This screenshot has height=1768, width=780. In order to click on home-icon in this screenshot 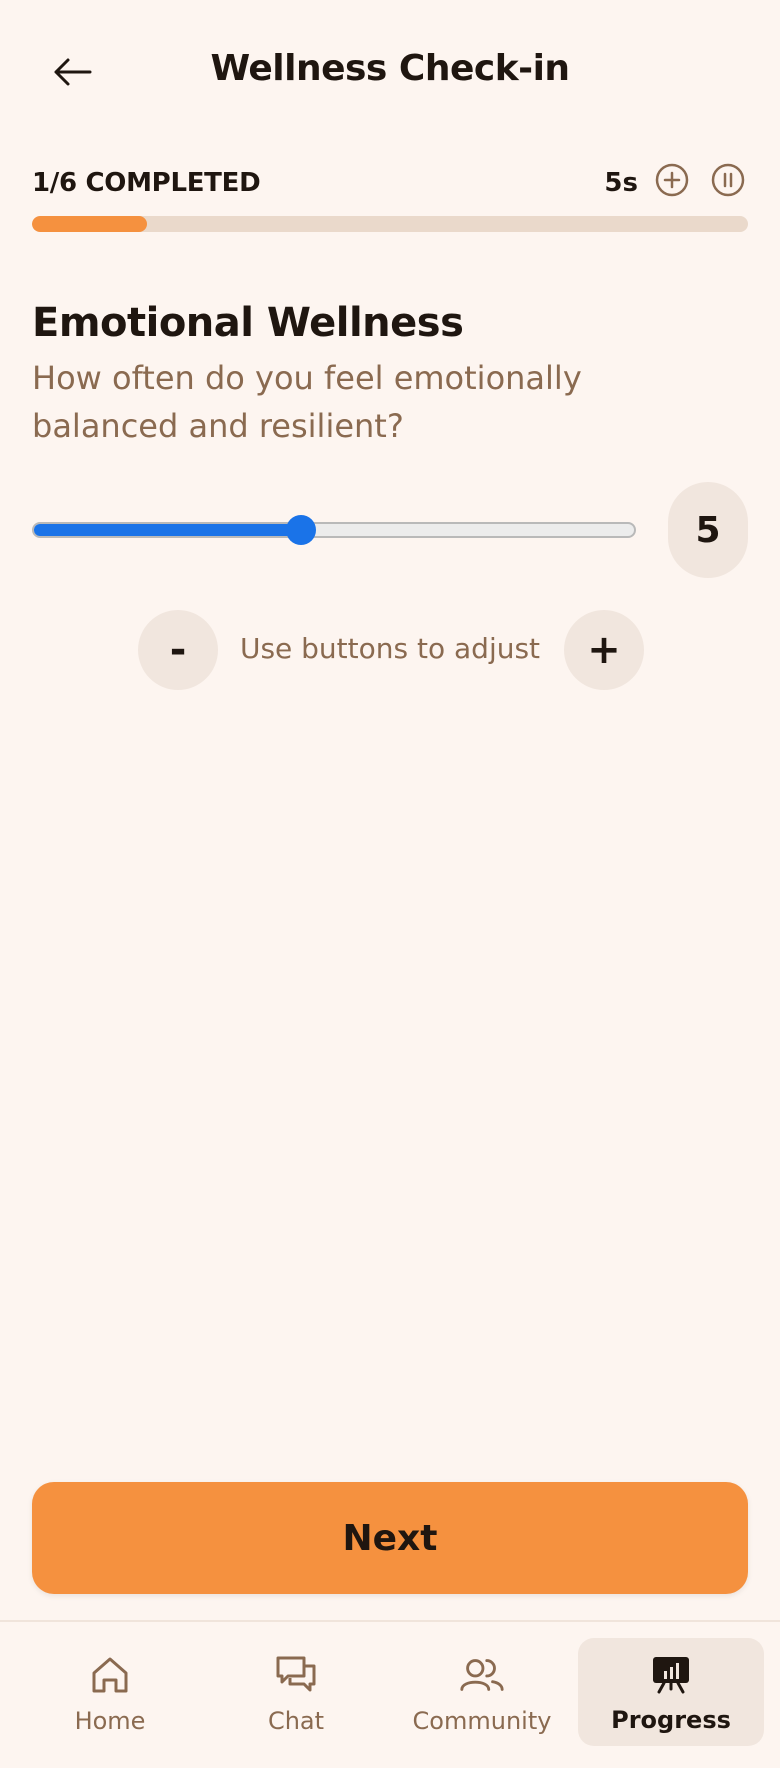, I will do `click(110, 1675)`.